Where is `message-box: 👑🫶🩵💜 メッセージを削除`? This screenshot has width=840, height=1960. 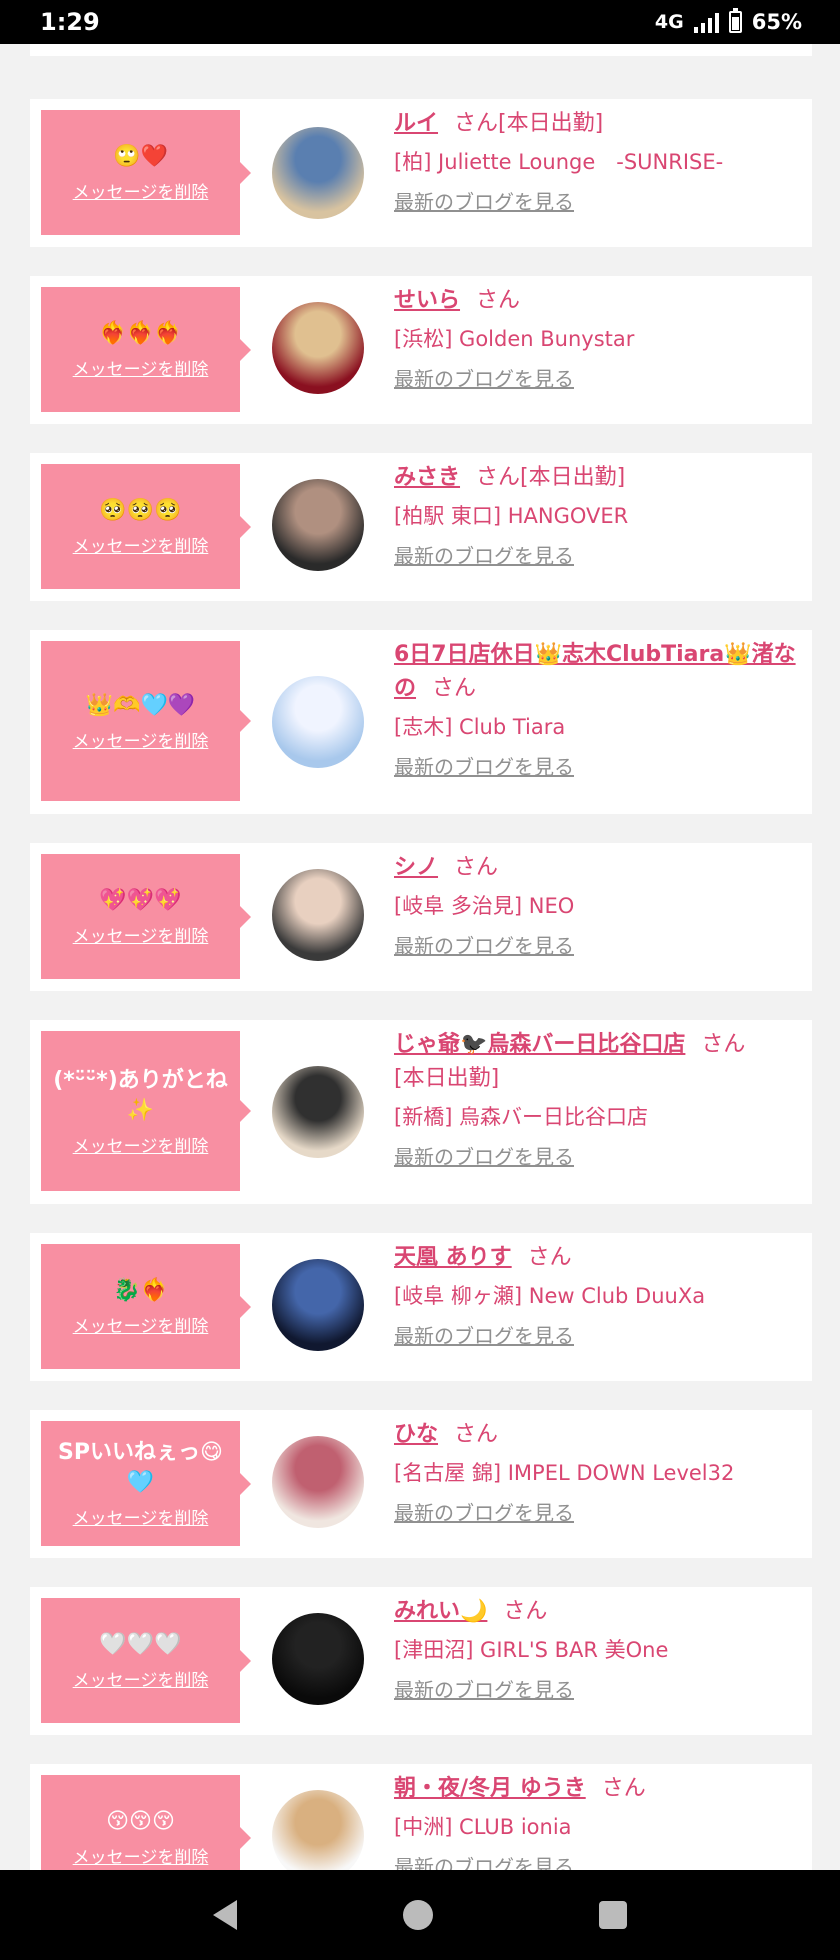
message-box: 👑🫶🩵💜 メッセージを削除 is located at coordinates (146, 721).